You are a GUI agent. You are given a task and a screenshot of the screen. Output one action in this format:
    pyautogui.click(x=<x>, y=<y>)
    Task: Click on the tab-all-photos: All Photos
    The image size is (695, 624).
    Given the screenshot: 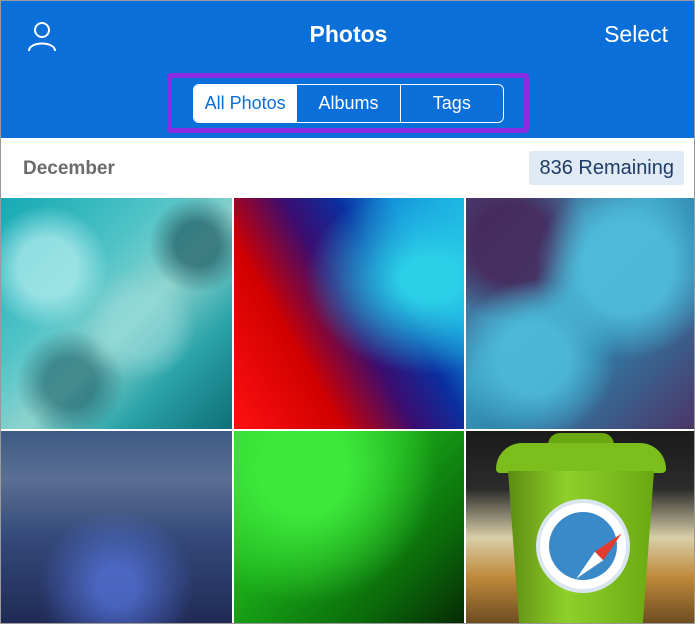 What is the action you would take?
    pyautogui.click(x=245, y=103)
    